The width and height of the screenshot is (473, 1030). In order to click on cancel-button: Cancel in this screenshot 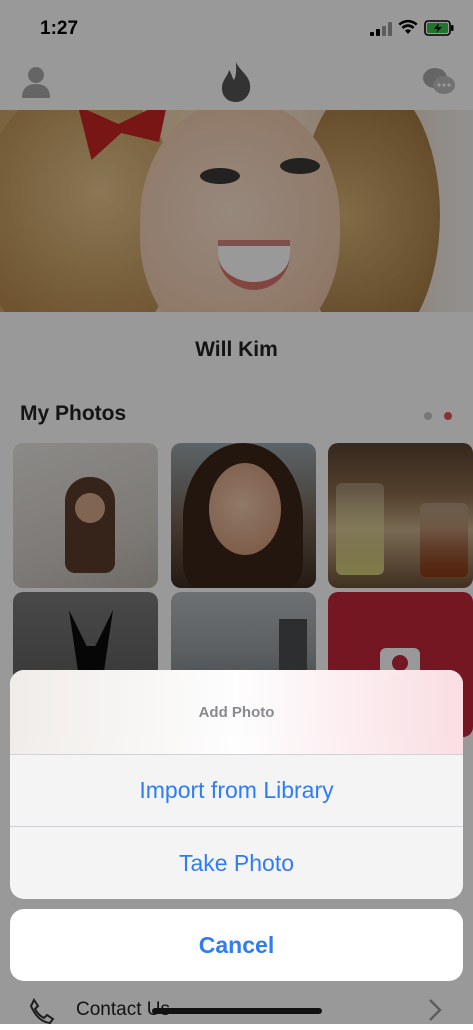, I will do `click(236, 945)`.